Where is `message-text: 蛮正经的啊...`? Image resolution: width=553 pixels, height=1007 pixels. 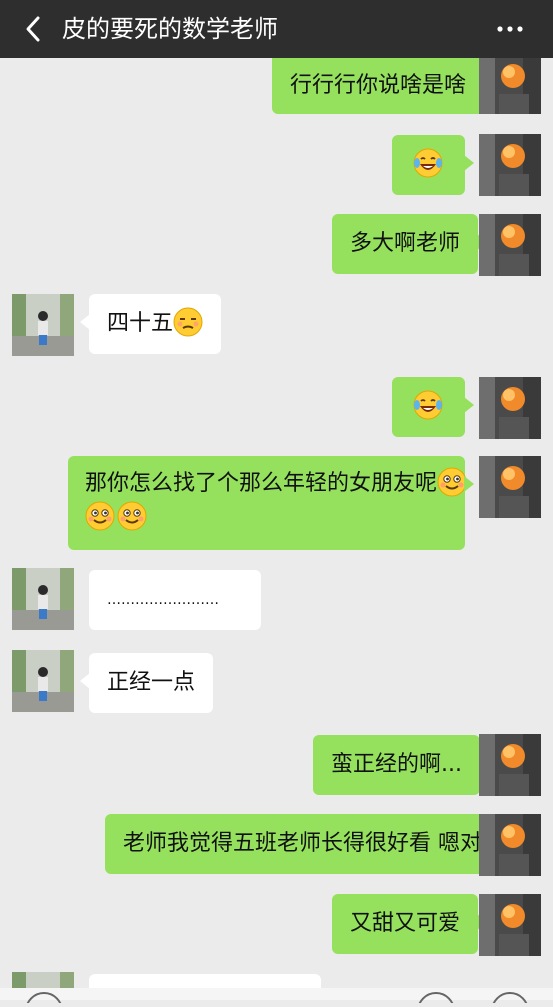 message-text: 蛮正经的啊... is located at coordinates (396, 764).